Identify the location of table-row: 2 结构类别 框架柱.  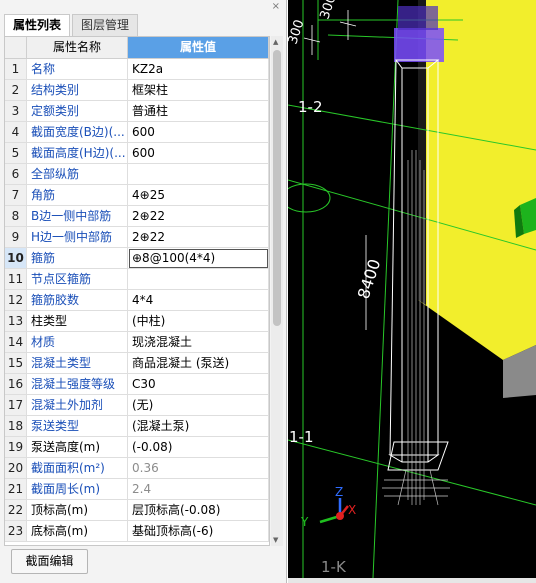
(137, 90).